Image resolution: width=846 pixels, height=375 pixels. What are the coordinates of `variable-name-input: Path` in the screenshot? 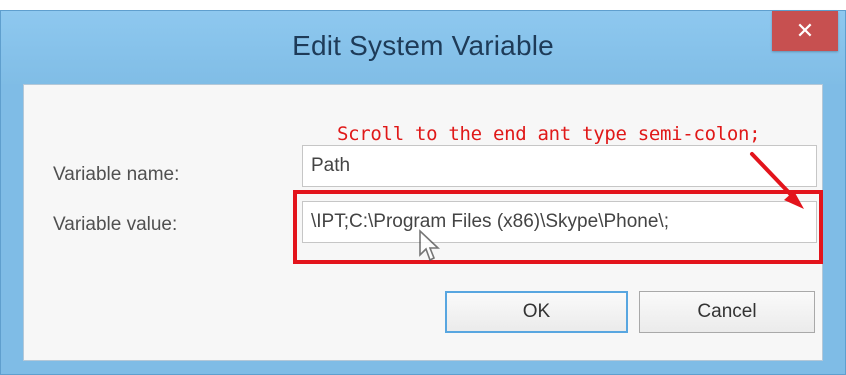 It's located at (559, 166).